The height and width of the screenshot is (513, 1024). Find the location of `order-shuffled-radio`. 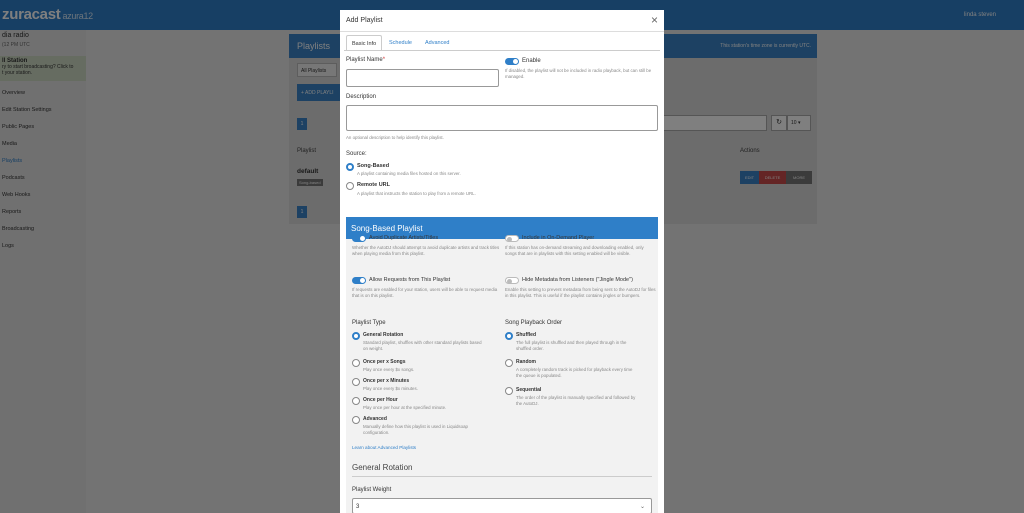

order-shuffled-radio is located at coordinates (509, 336).